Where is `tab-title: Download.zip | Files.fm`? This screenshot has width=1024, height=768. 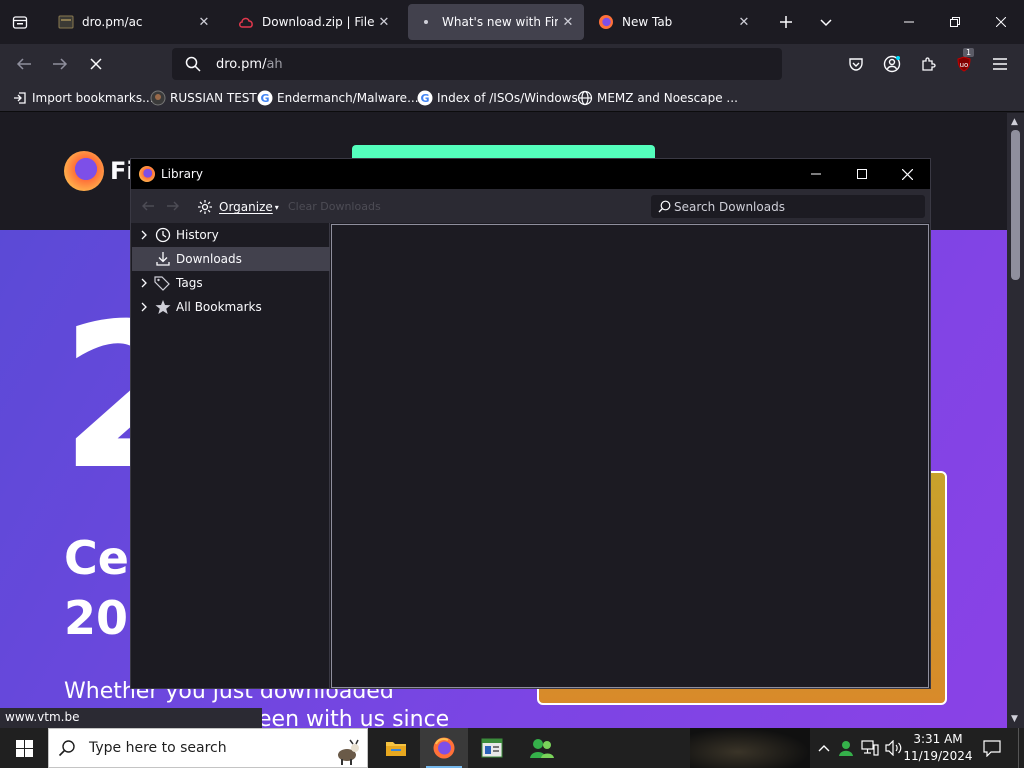 tab-title: Download.zip | Files.fm is located at coordinates (318, 22).